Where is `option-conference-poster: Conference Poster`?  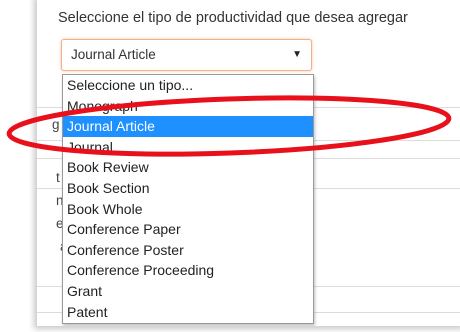 option-conference-poster: Conference Poster is located at coordinates (188, 250).